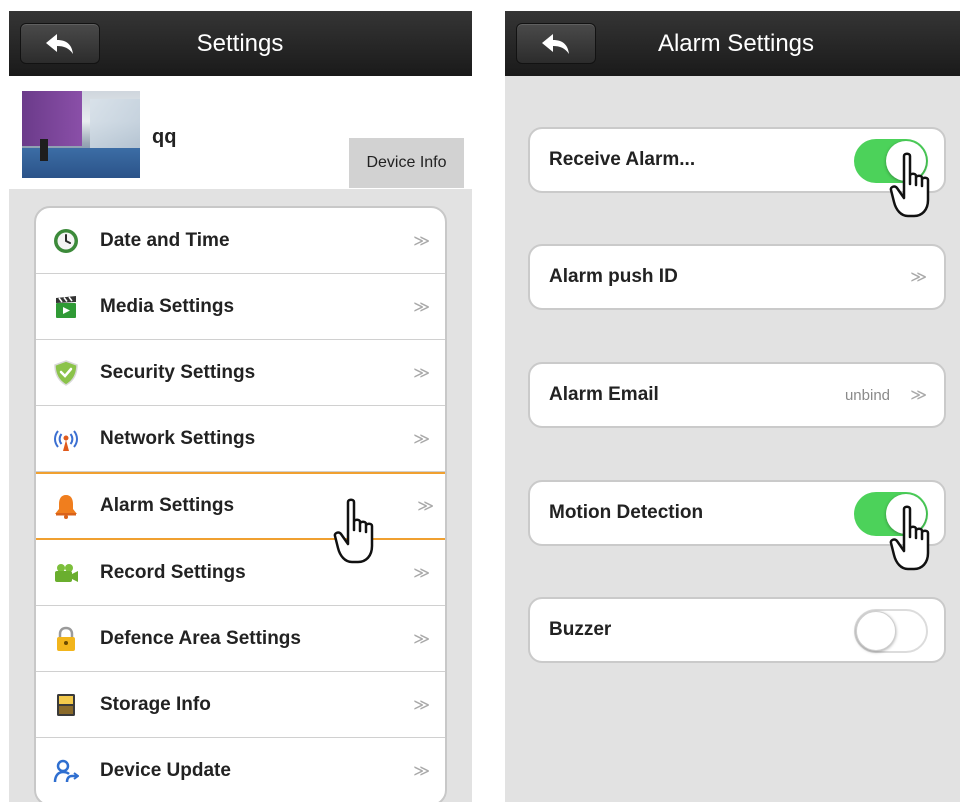  What do you see at coordinates (167, 505) in the screenshot?
I see `menu-item-label: Alarm Settings` at bounding box center [167, 505].